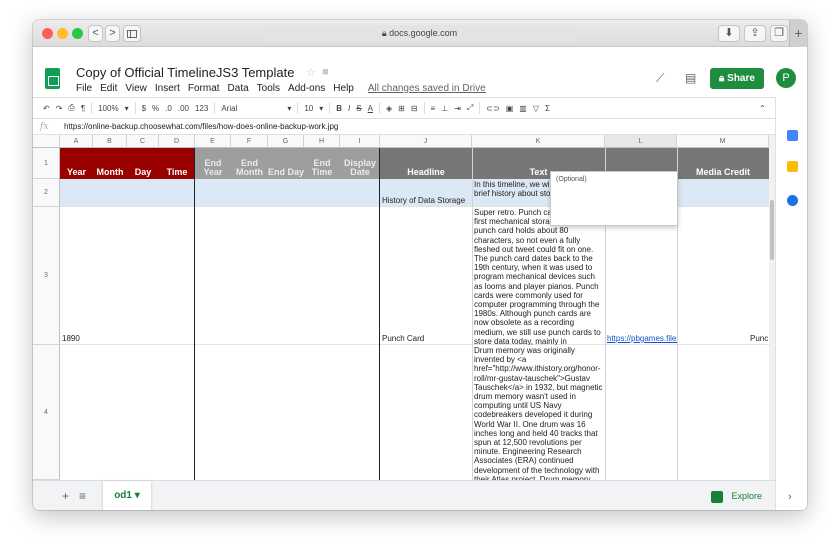 Image resolution: width=840 pixels, height=554 pixels. Describe the element at coordinates (690, 78) in the screenshot. I see `comments-icon: ▤` at that location.